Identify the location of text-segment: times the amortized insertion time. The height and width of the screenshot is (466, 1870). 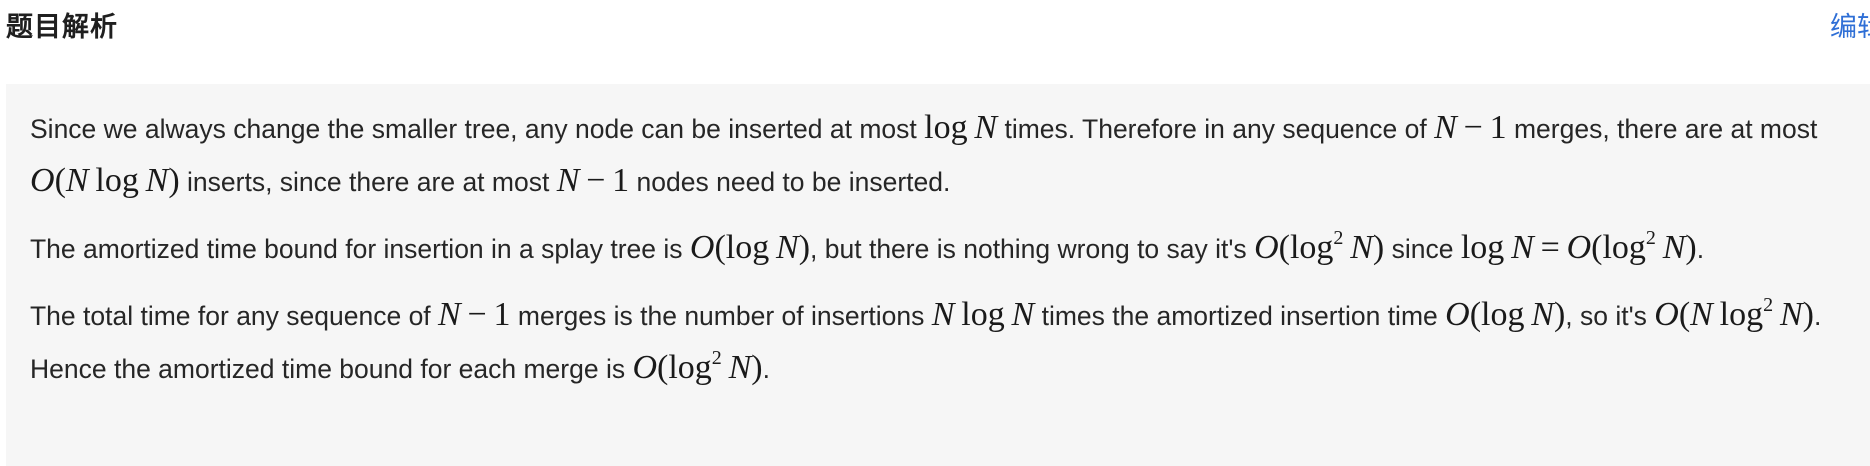
(1240, 316).